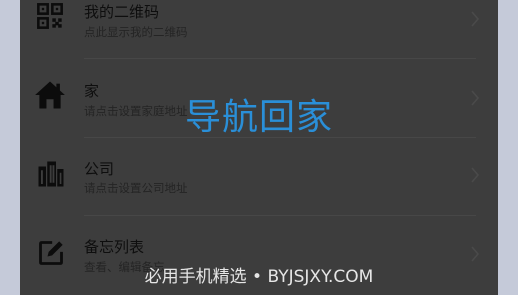  I want to click on qr-code-icon, so click(50, 16).